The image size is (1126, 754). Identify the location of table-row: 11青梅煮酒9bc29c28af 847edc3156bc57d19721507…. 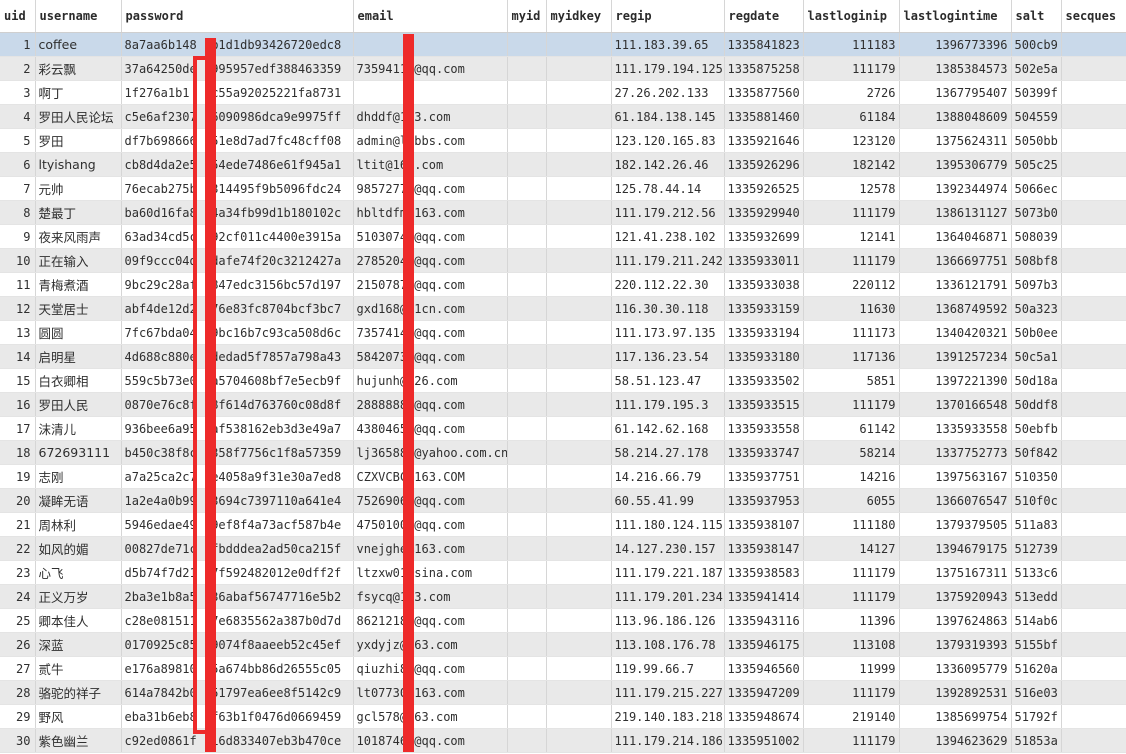
(563, 284).